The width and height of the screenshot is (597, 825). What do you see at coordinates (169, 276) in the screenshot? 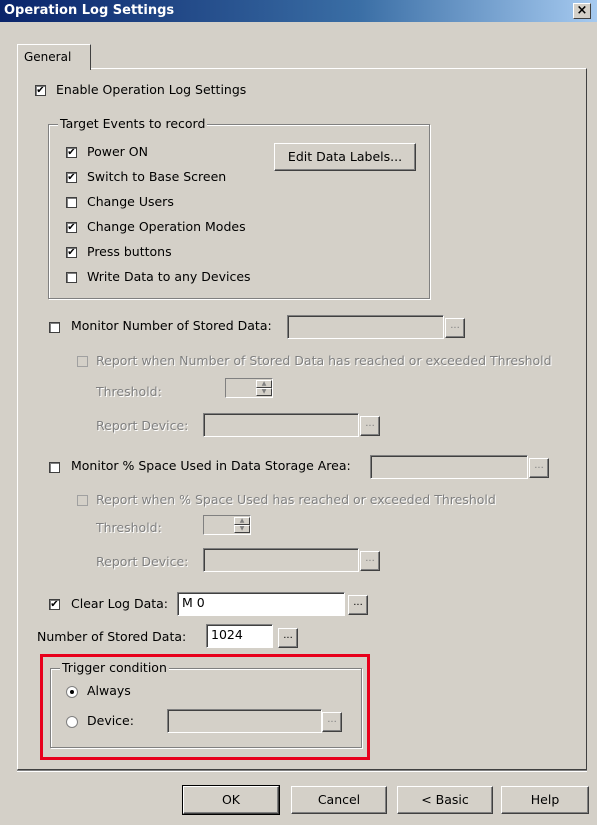
I see `write-data-devices-label: Write Data to any Devices` at bounding box center [169, 276].